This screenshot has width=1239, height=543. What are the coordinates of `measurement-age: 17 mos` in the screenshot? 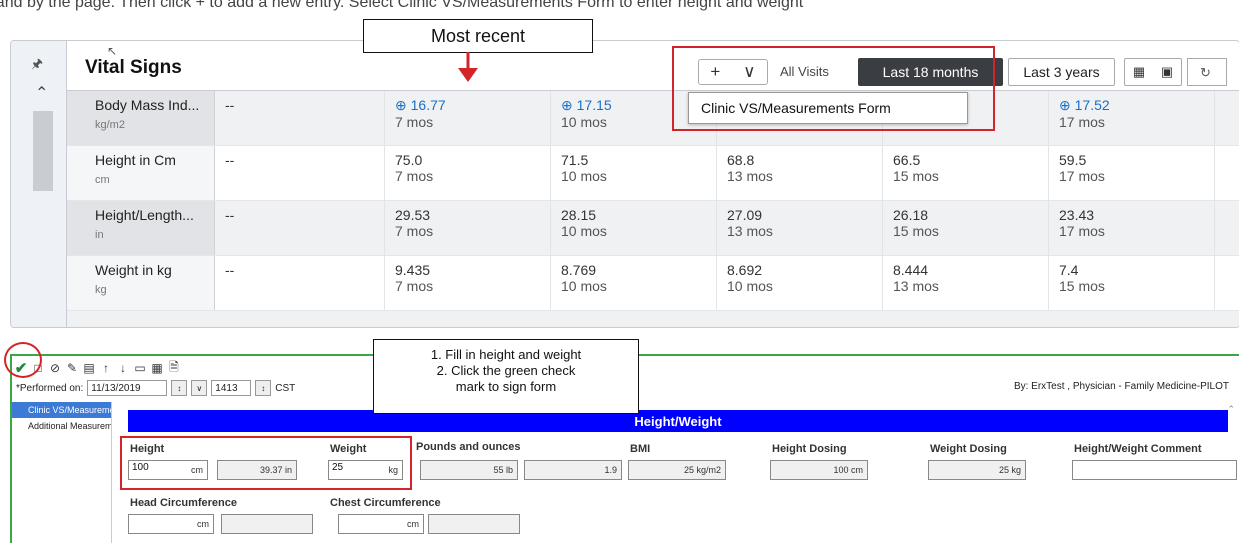 It's located at (1082, 176).